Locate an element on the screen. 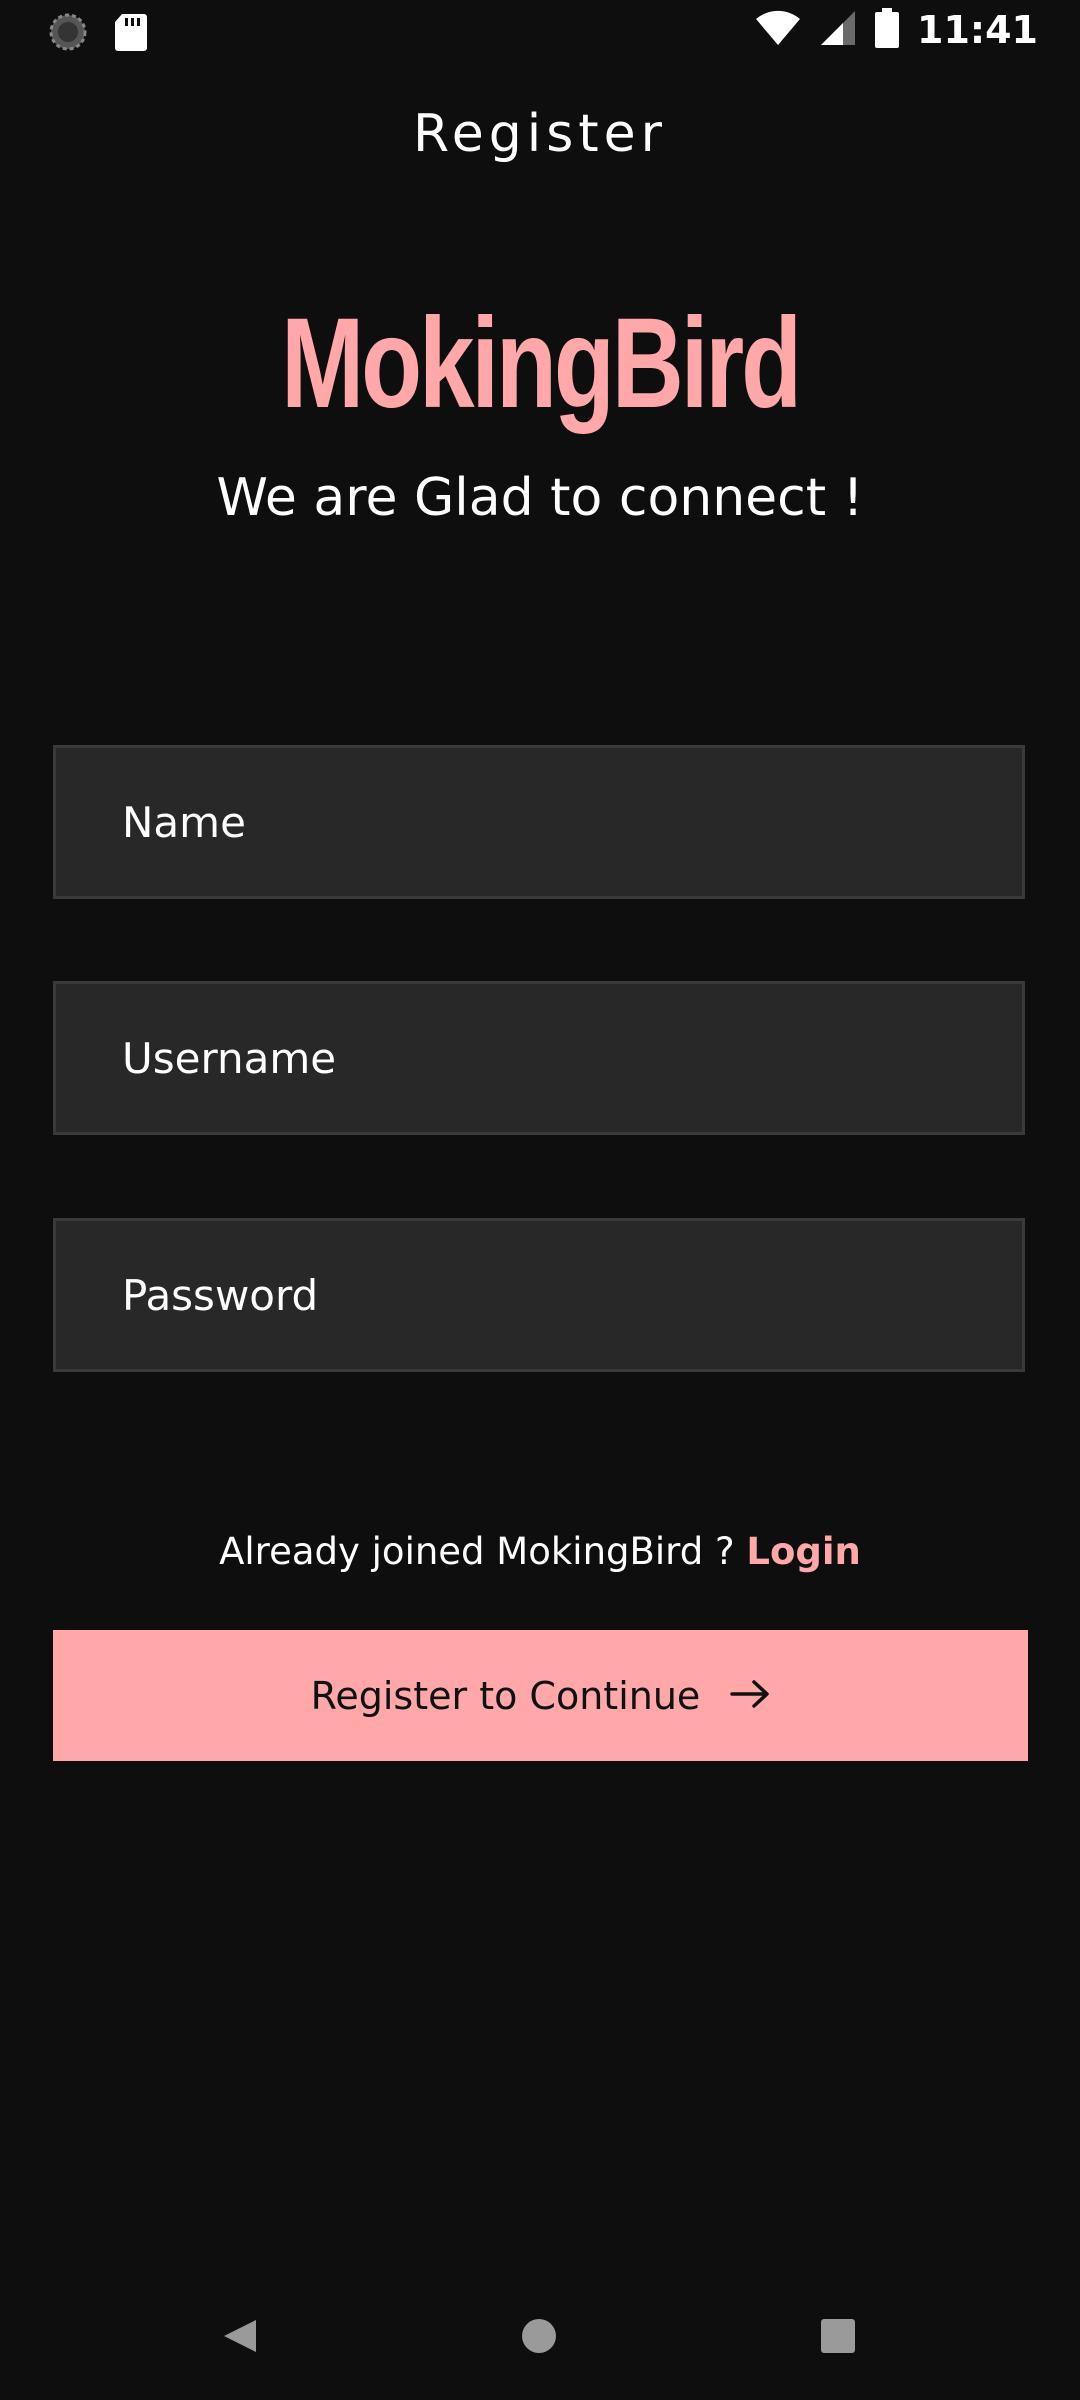 This screenshot has width=1080, height=2400. name-field is located at coordinates (539, 822).